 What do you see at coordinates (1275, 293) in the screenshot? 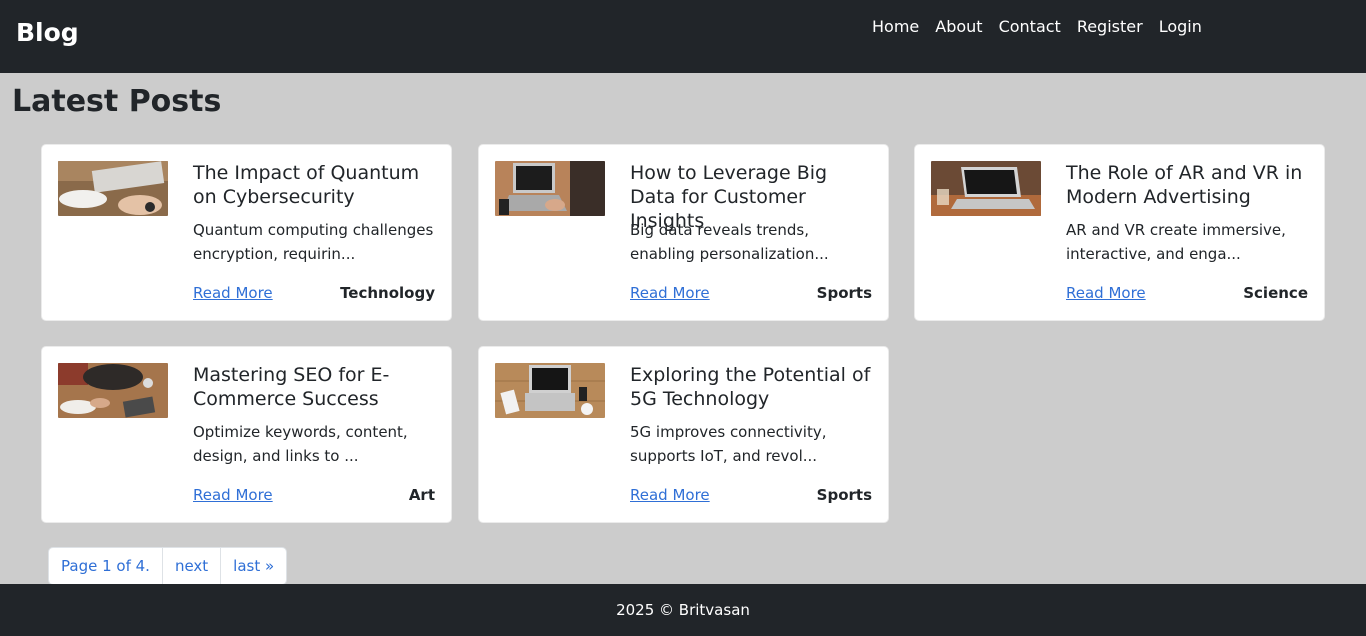
I see `post-category: Science` at bounding box center [1275, 293].